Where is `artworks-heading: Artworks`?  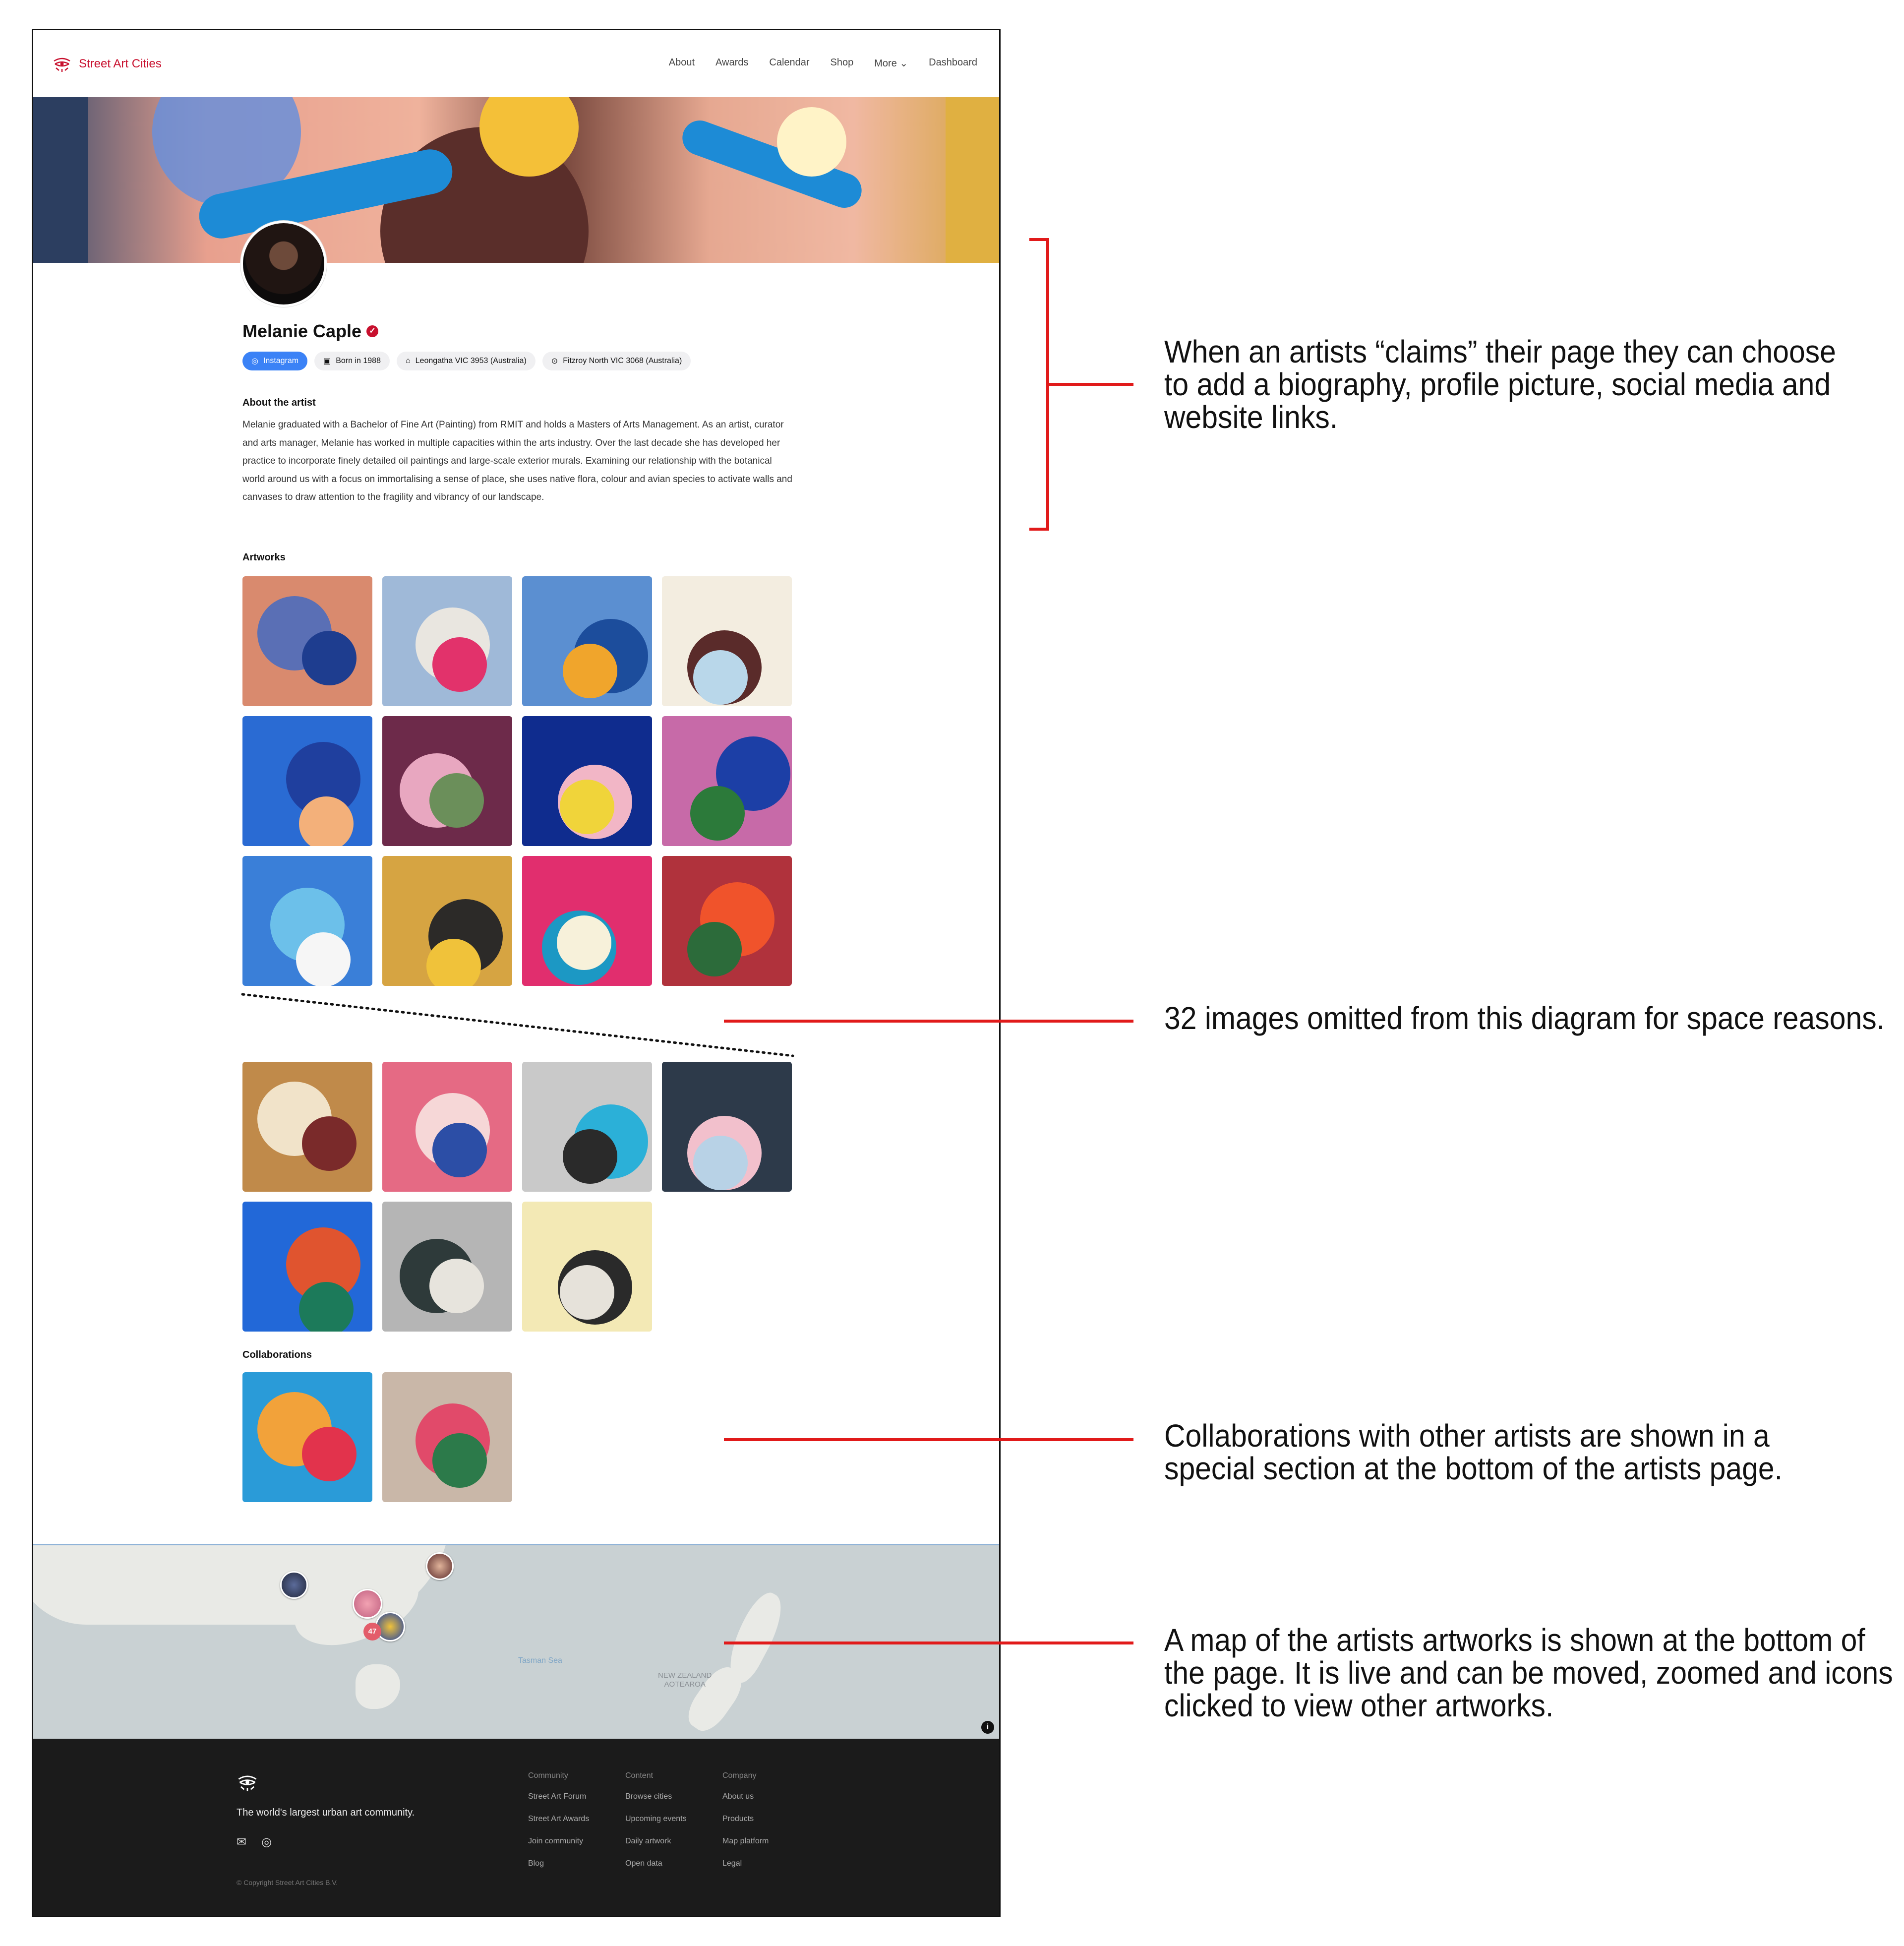
artworks-heading: Artworks is located at coordinates (264, 557).